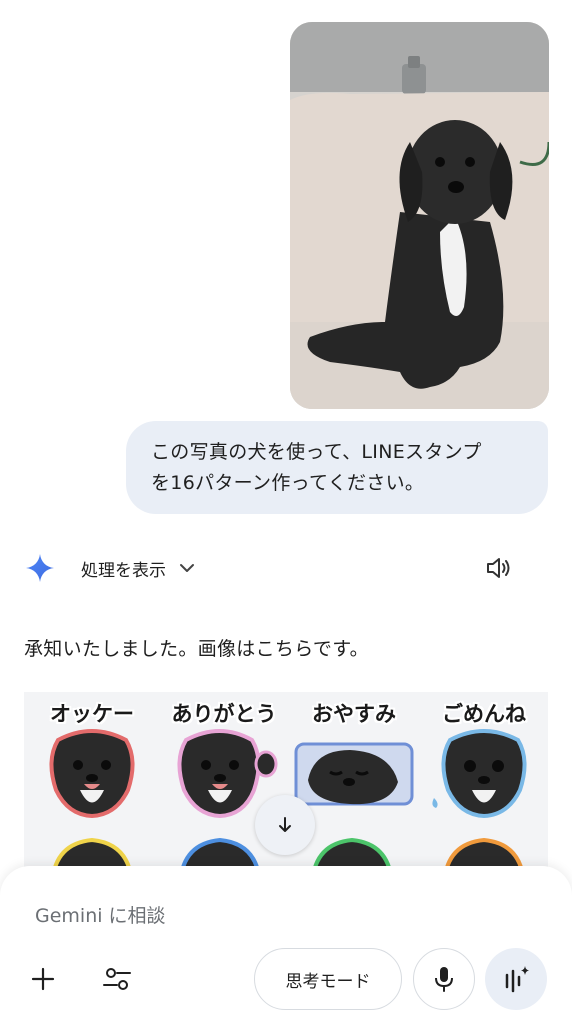 The image size is (572, 1024). I want to click on reply-text: 承知いたしました。画像はこちらです。, so click(196, 649).